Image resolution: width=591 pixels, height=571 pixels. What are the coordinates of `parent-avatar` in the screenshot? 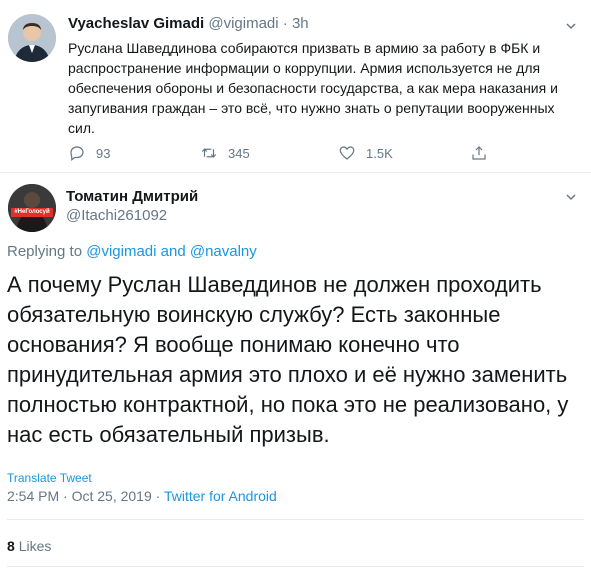 It's located at (32, 38).